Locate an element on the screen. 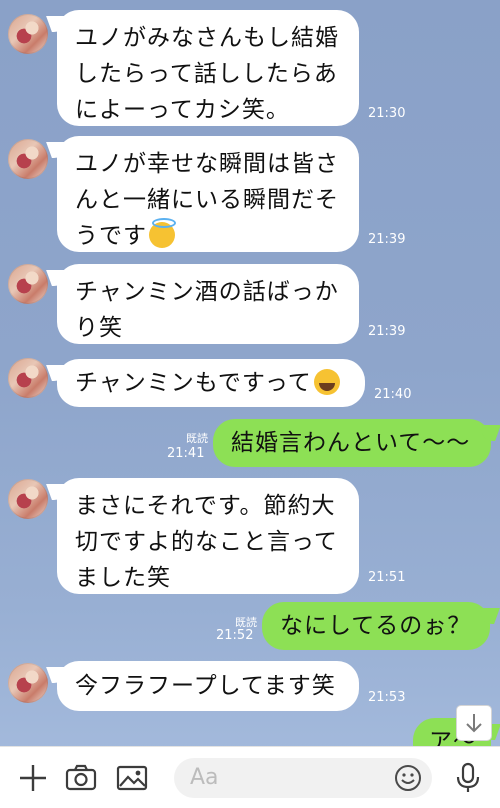  message-line: チャンミン酒の話ばっか is located at coordinates (207, 292).